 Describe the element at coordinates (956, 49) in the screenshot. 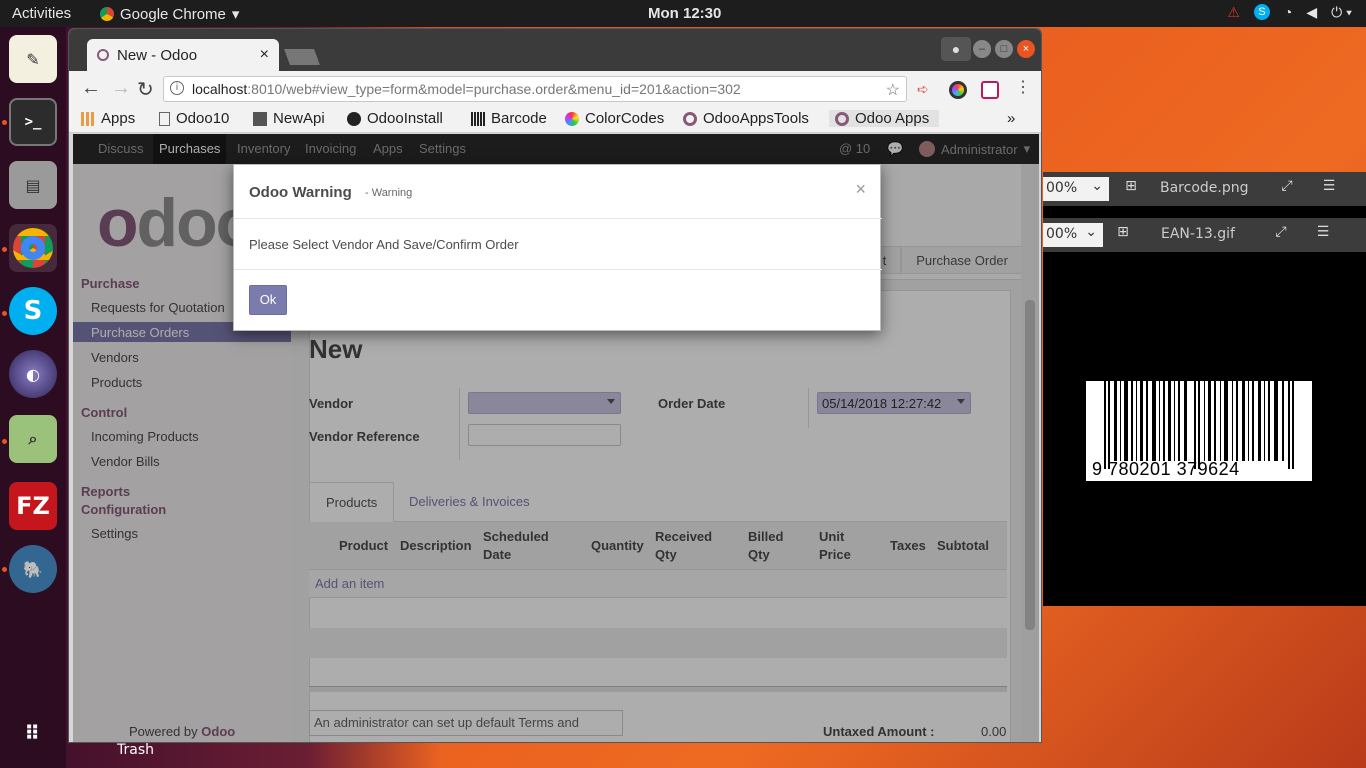

I see `profile-icon: ●` at that location.